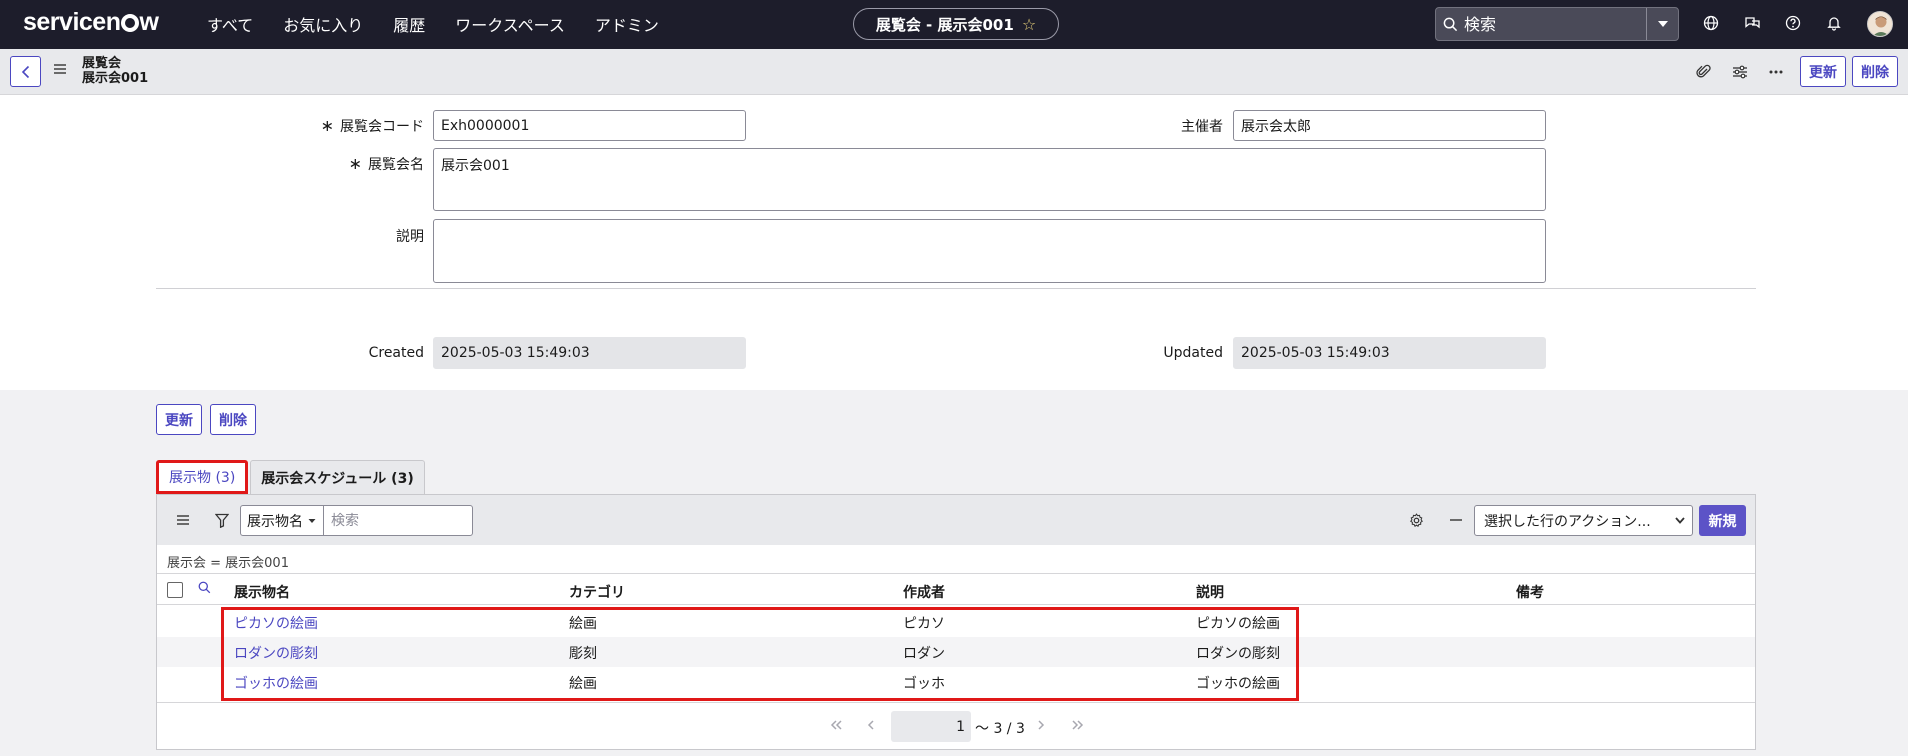  I want to click on list-menu-icon, so click(183, 520).